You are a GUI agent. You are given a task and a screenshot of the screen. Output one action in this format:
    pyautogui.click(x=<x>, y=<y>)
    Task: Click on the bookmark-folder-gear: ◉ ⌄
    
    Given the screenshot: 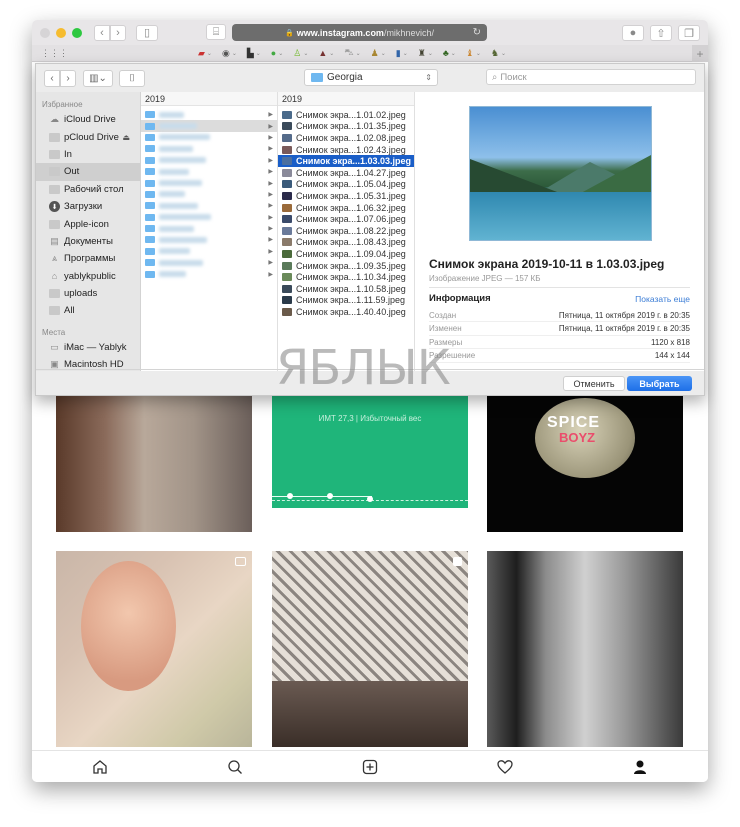 What is the action you would take?
    pyautogui.click(x=229, y=53)
    